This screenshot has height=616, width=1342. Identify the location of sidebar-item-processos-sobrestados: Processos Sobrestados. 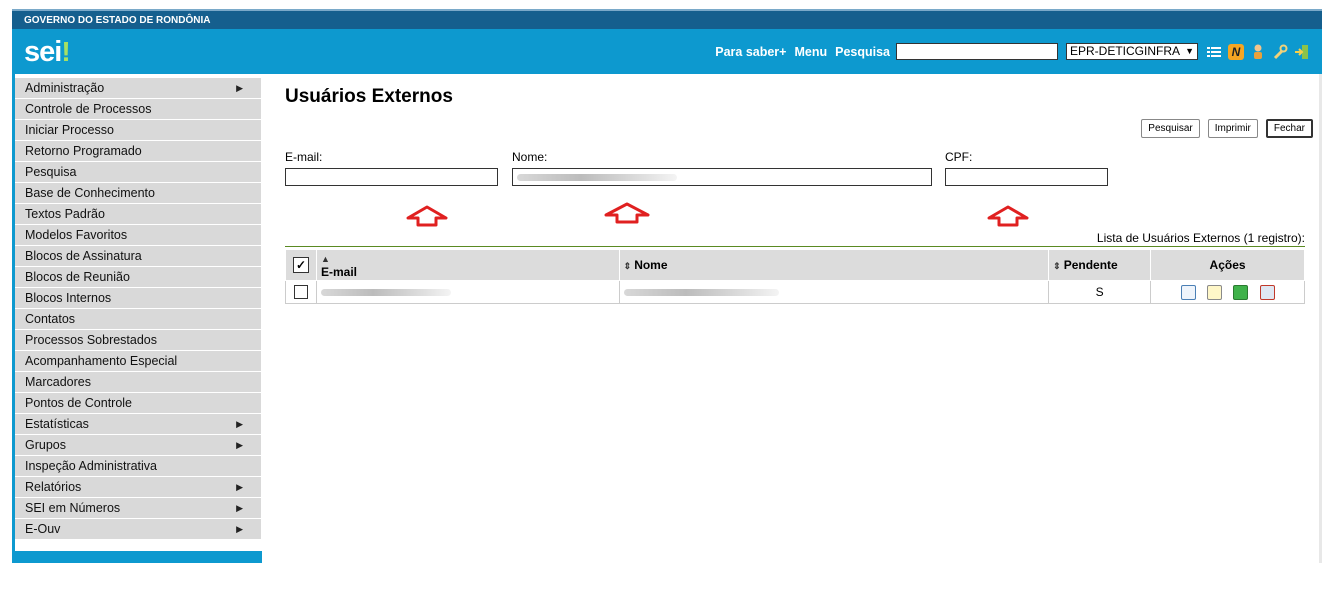
(138, 340).